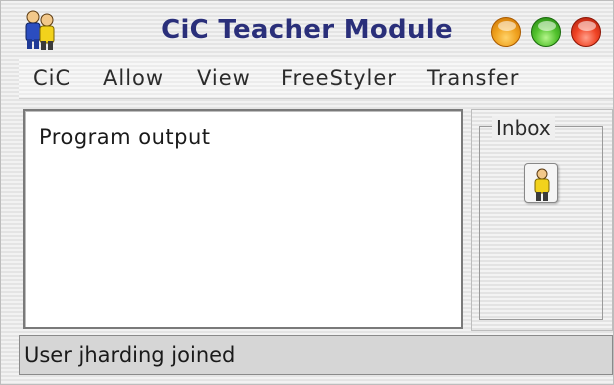  What do you see at coordinates (541, 223) in the screenshot?
I see `inbox-frame` at bounding box center [541, 223].